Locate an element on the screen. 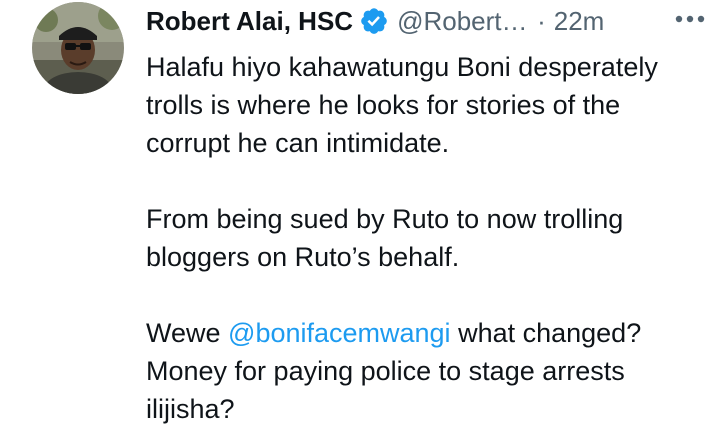 The image size is (720, 428). avatar is located at coordinates (78, 48).